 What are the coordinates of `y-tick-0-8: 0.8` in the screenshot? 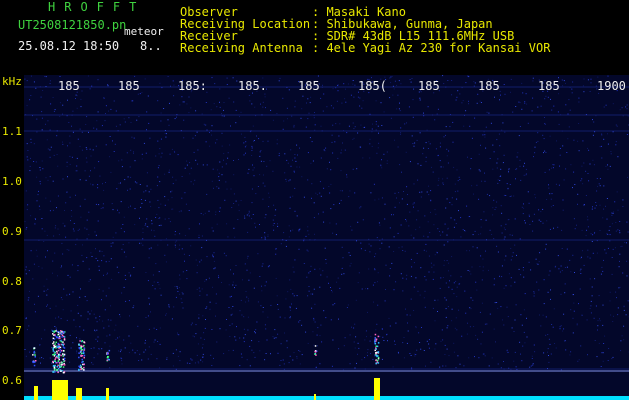 It's located at (12, 281).